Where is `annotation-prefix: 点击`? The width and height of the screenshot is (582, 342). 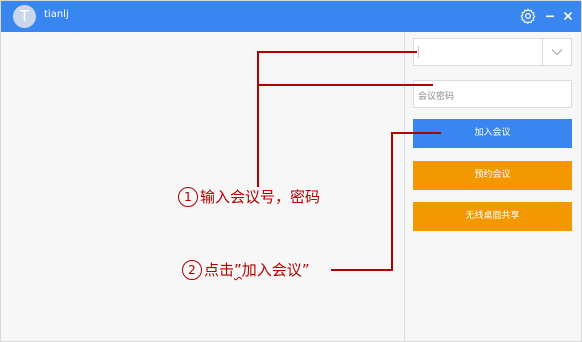 annotation-prefix: 点击 is located at coordinates (219, 270).